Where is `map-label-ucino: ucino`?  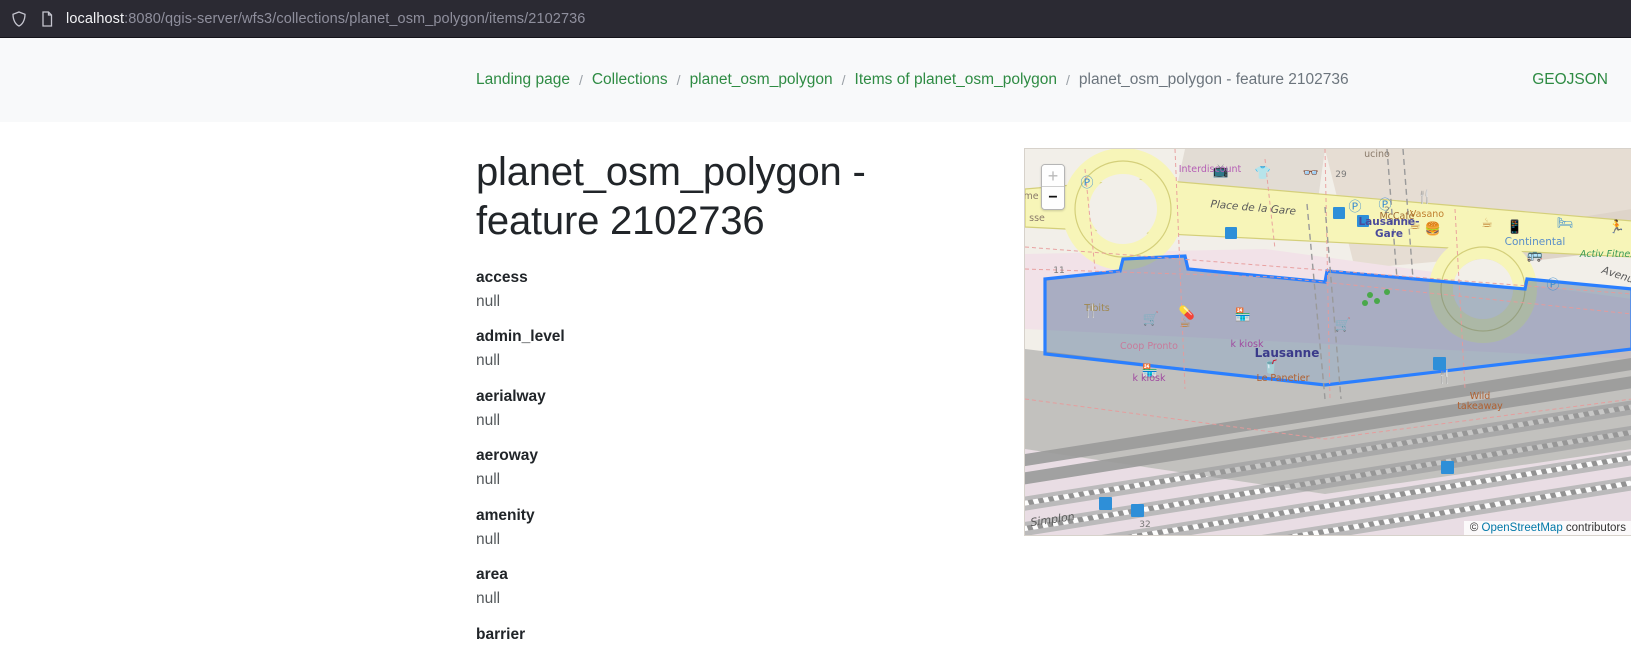 map-label-ucino: ucino is located at coordinates (1377, 154).